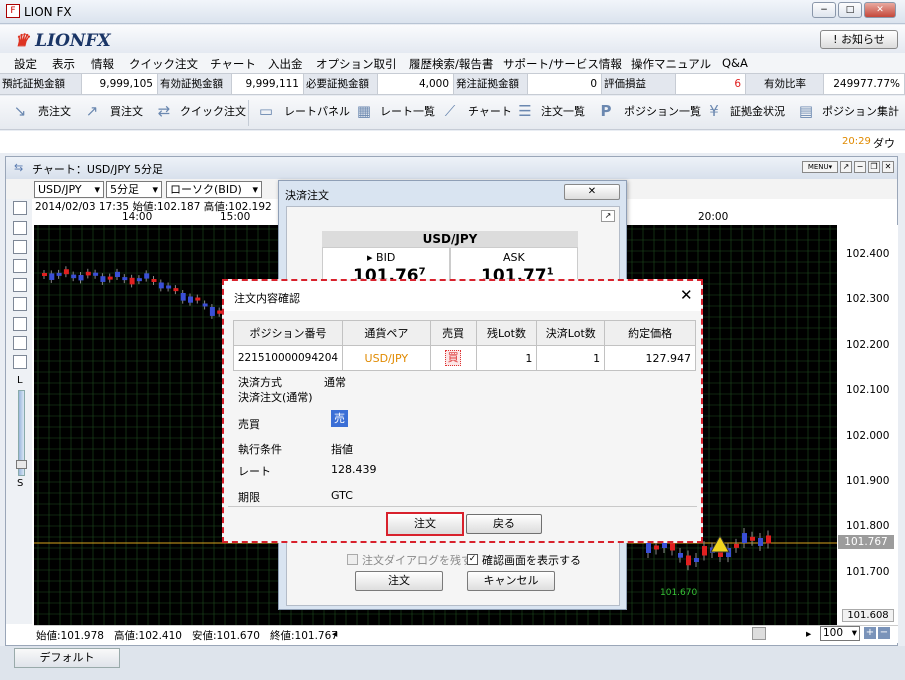  What do you see at coordinates (416, 84) in the screenshot?
I see `required-margin-value: 4,000` at bounding box center [416, 84].